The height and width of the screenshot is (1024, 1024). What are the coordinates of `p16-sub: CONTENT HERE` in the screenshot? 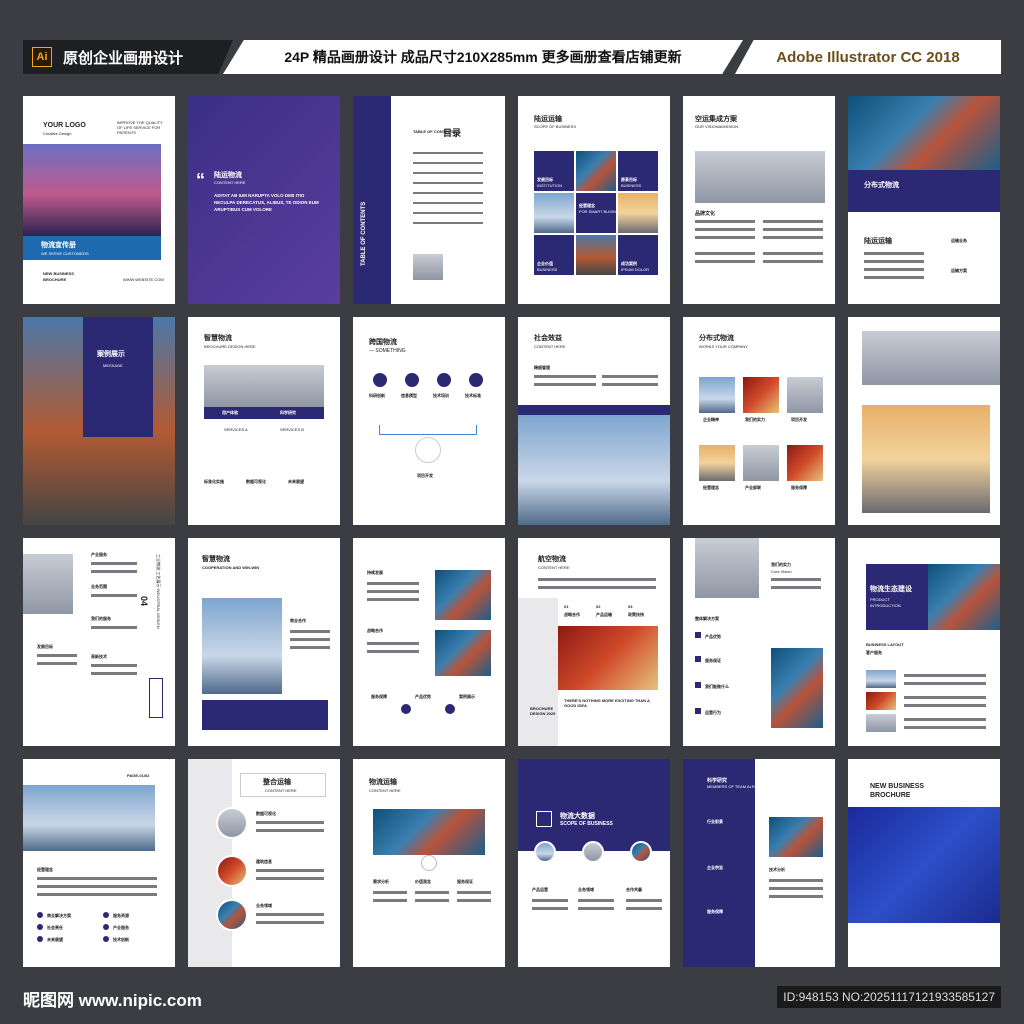 It's located at (554, 567).